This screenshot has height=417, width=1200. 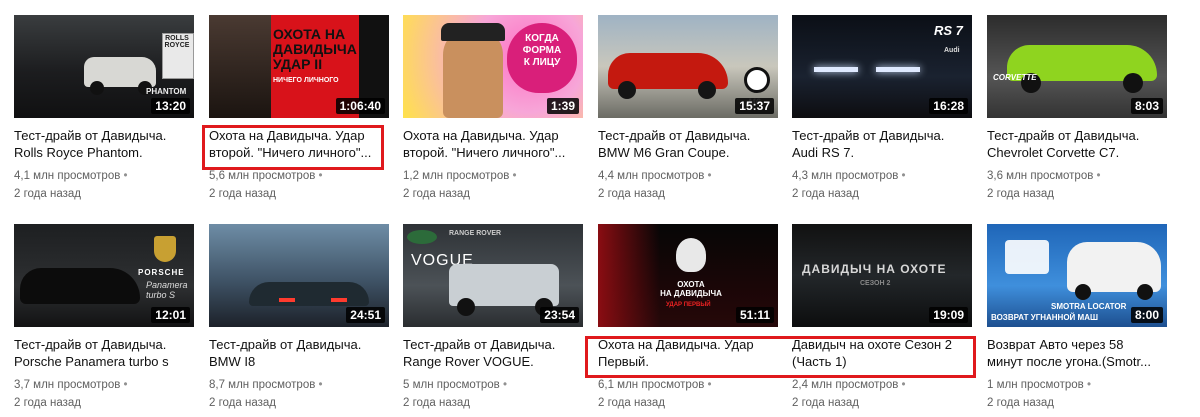 I want to click on thumbnail-caption: УДАР ПЕРВЫЙ, so click(x=688, y=305).